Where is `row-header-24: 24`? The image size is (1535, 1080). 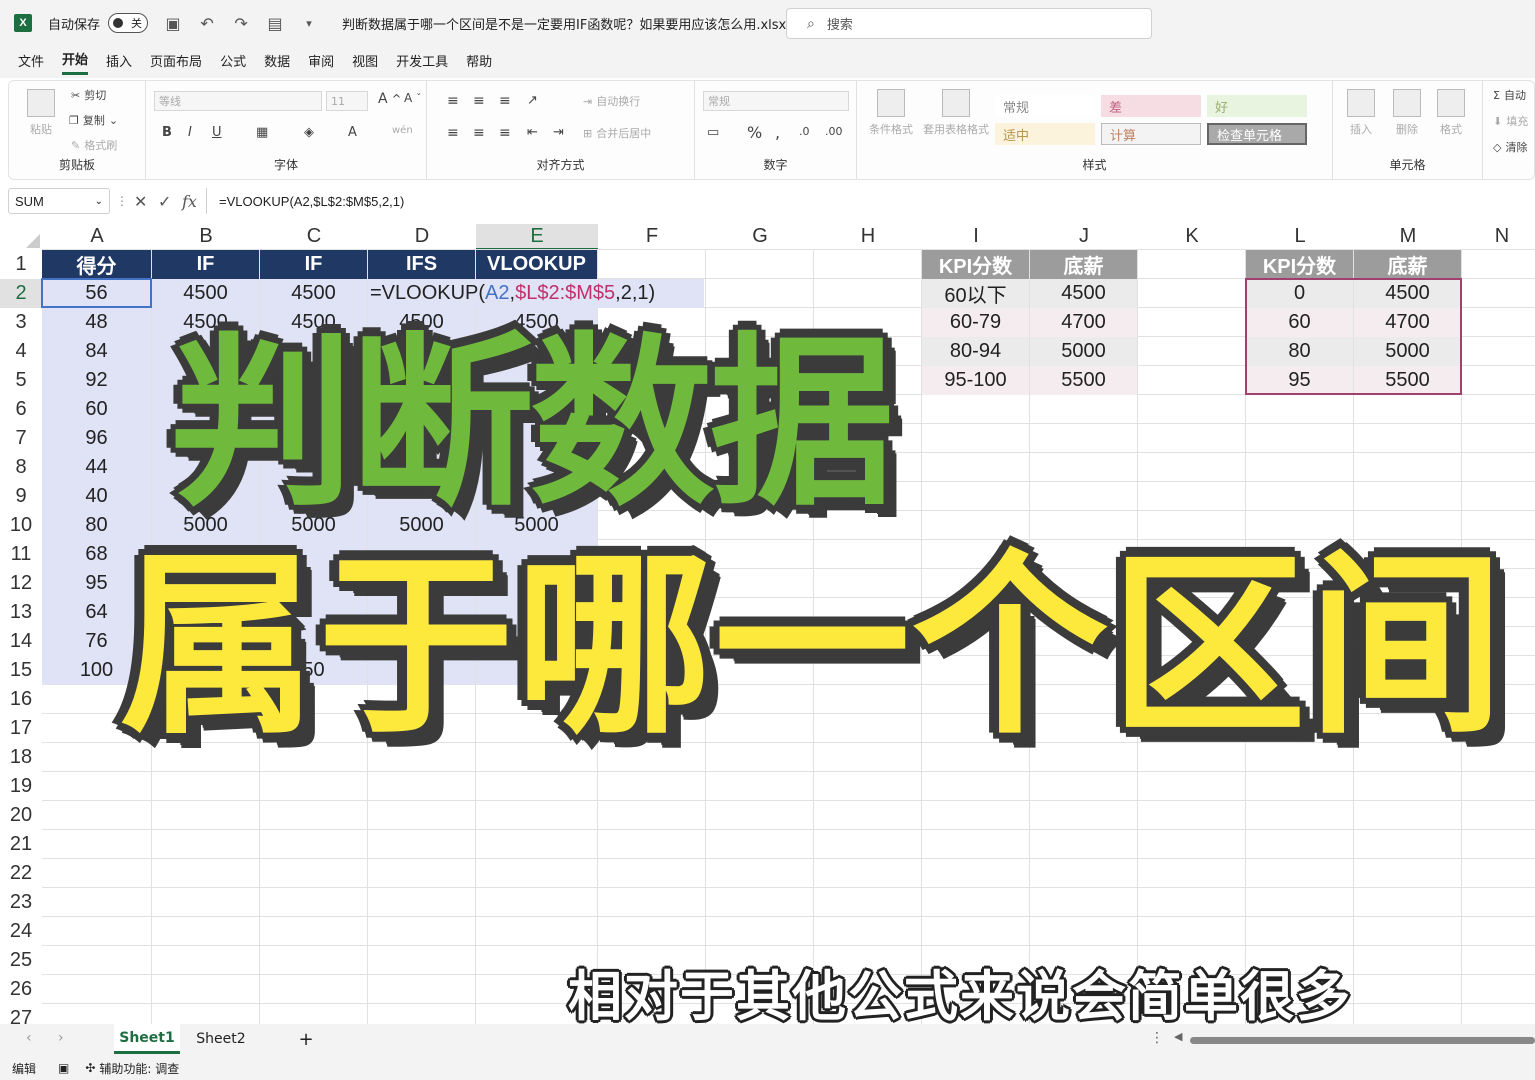 row-header-24: 24 is located at coordinates (21, 931).